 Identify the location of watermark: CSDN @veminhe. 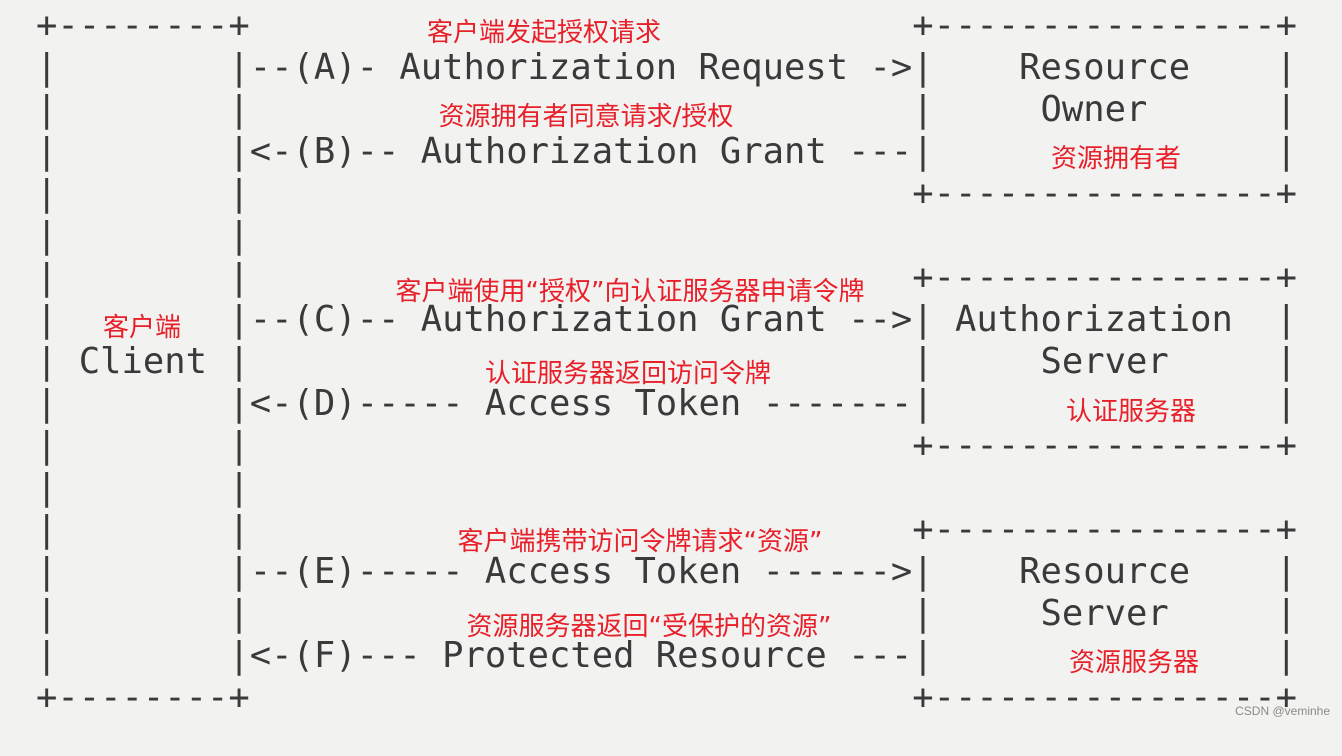
(1282, 711).